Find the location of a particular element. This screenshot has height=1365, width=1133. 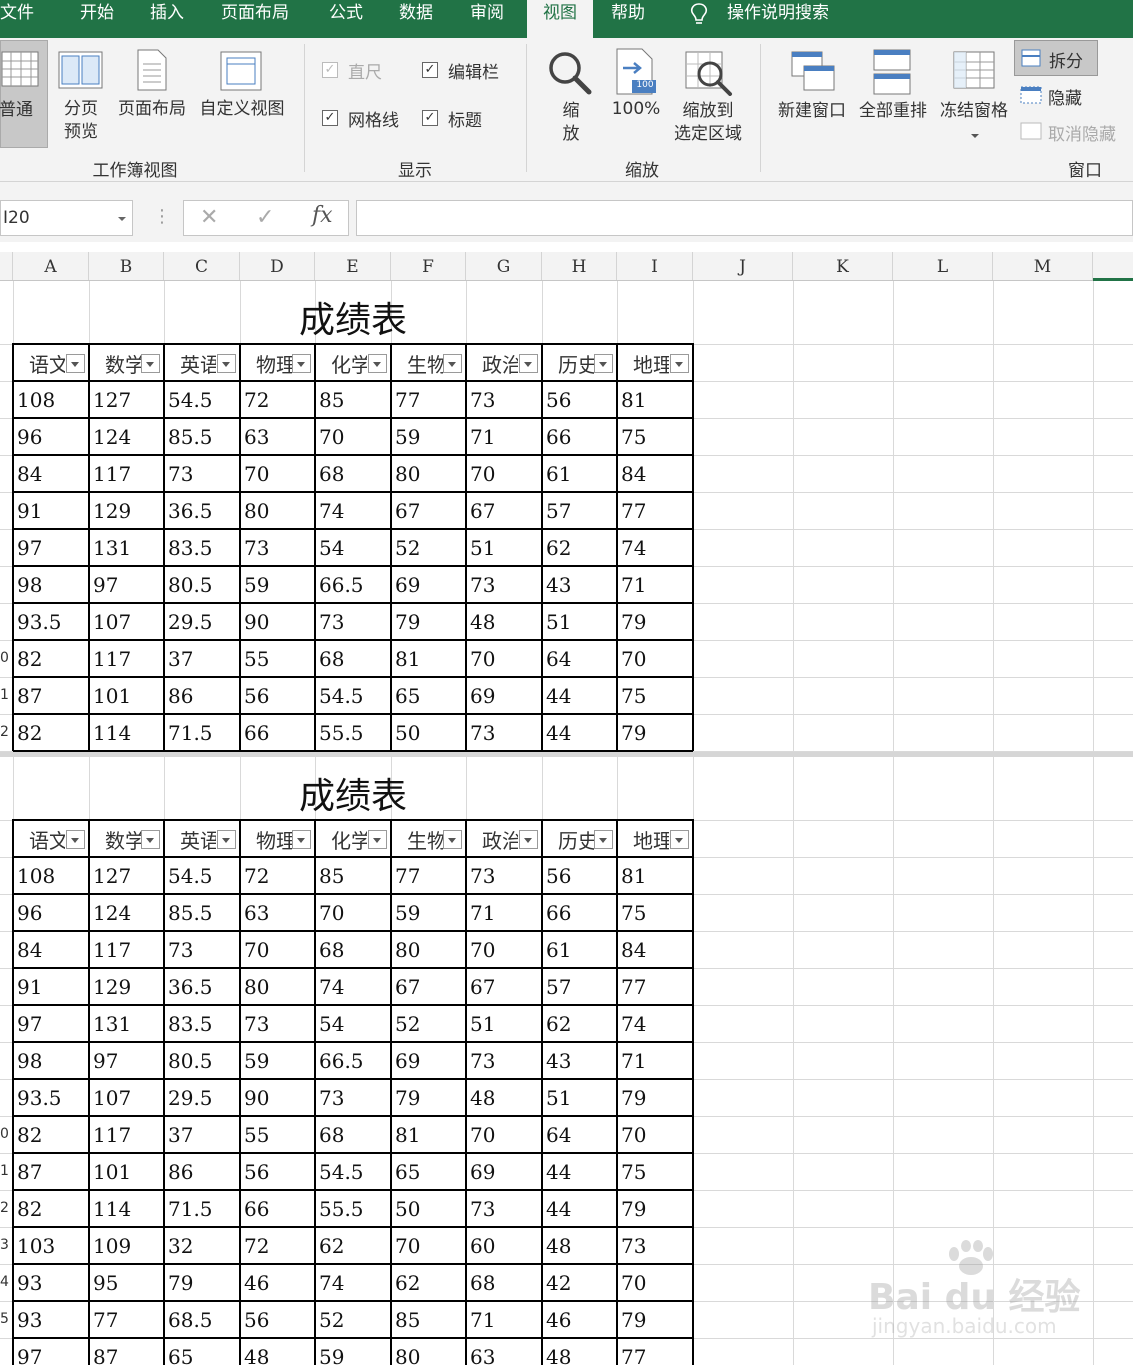

column-title-cell: 地理 is located at coordinates (651, 363).